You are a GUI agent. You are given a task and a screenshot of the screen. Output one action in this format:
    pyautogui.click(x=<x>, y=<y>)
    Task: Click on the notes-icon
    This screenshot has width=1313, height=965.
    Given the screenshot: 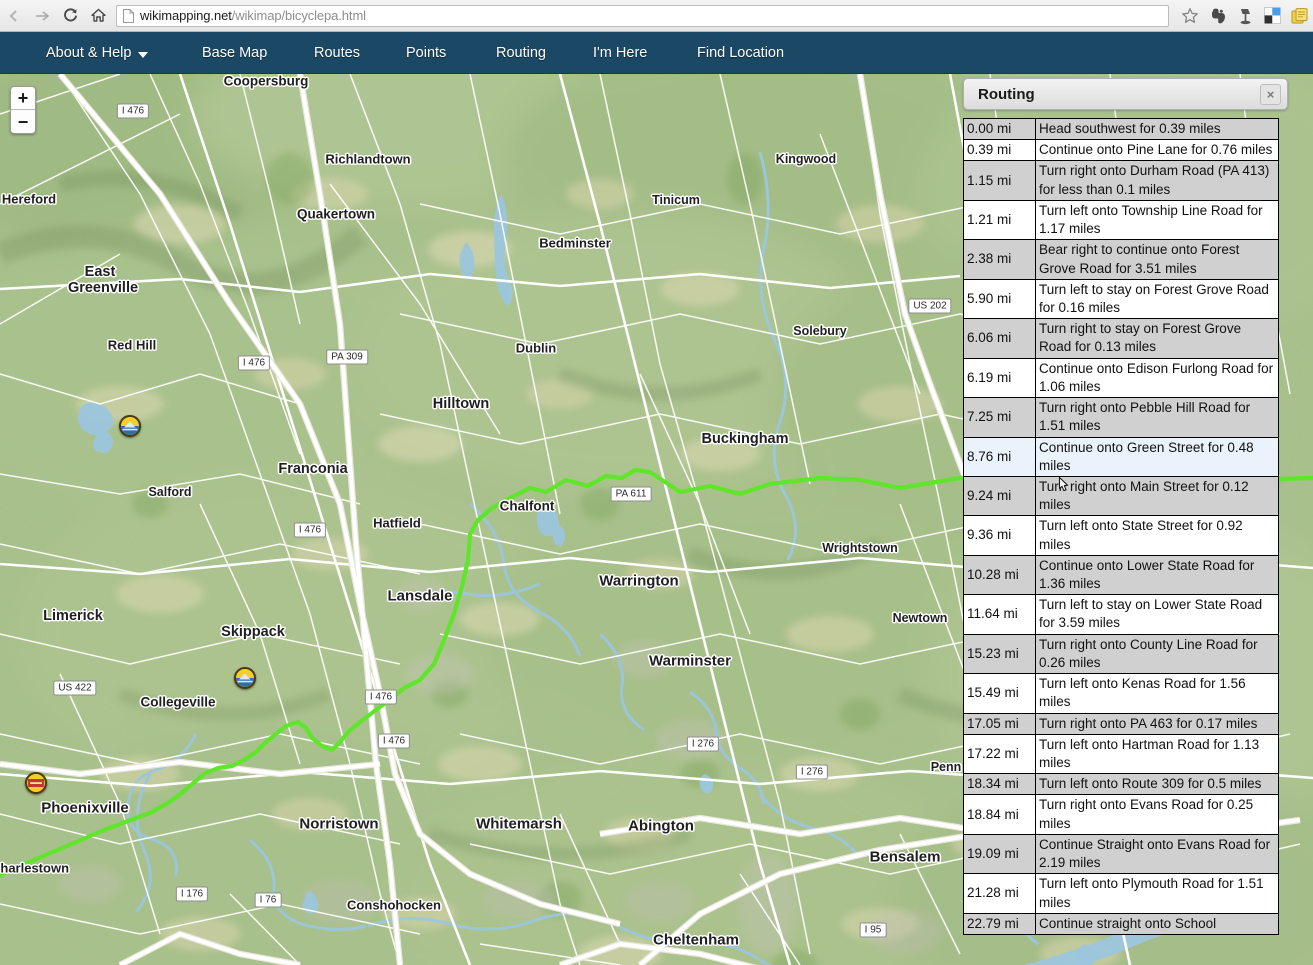 What is the action you would take?
    pyautogui.click(x=1299, y=16)
    